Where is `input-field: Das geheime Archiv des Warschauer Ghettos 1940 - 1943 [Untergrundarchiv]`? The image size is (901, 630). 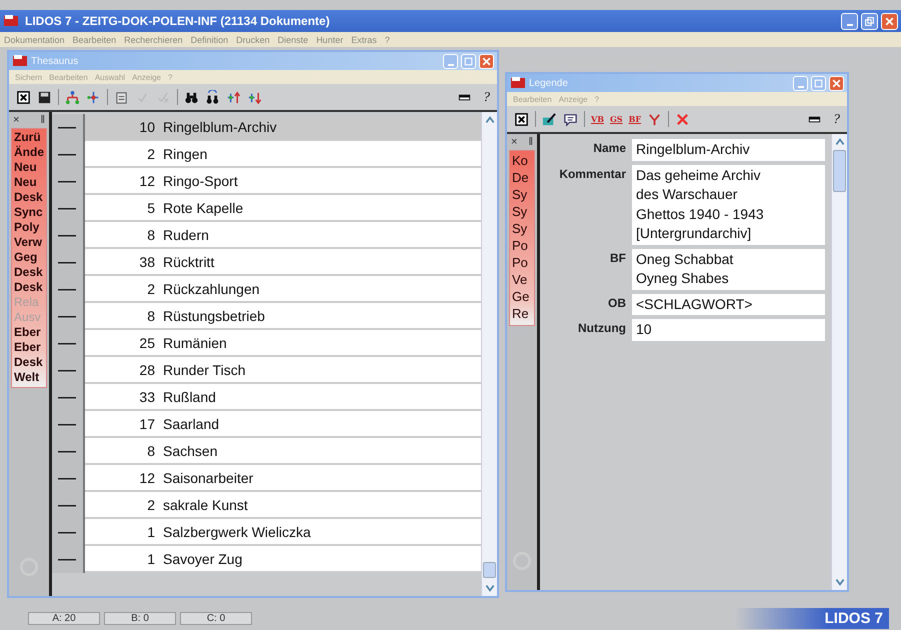 input-field: Das geheime Archiv des Warschauer Ghettos 1940 - 1943 [Untergrundarchiv] is located at coordinates (728, 204).